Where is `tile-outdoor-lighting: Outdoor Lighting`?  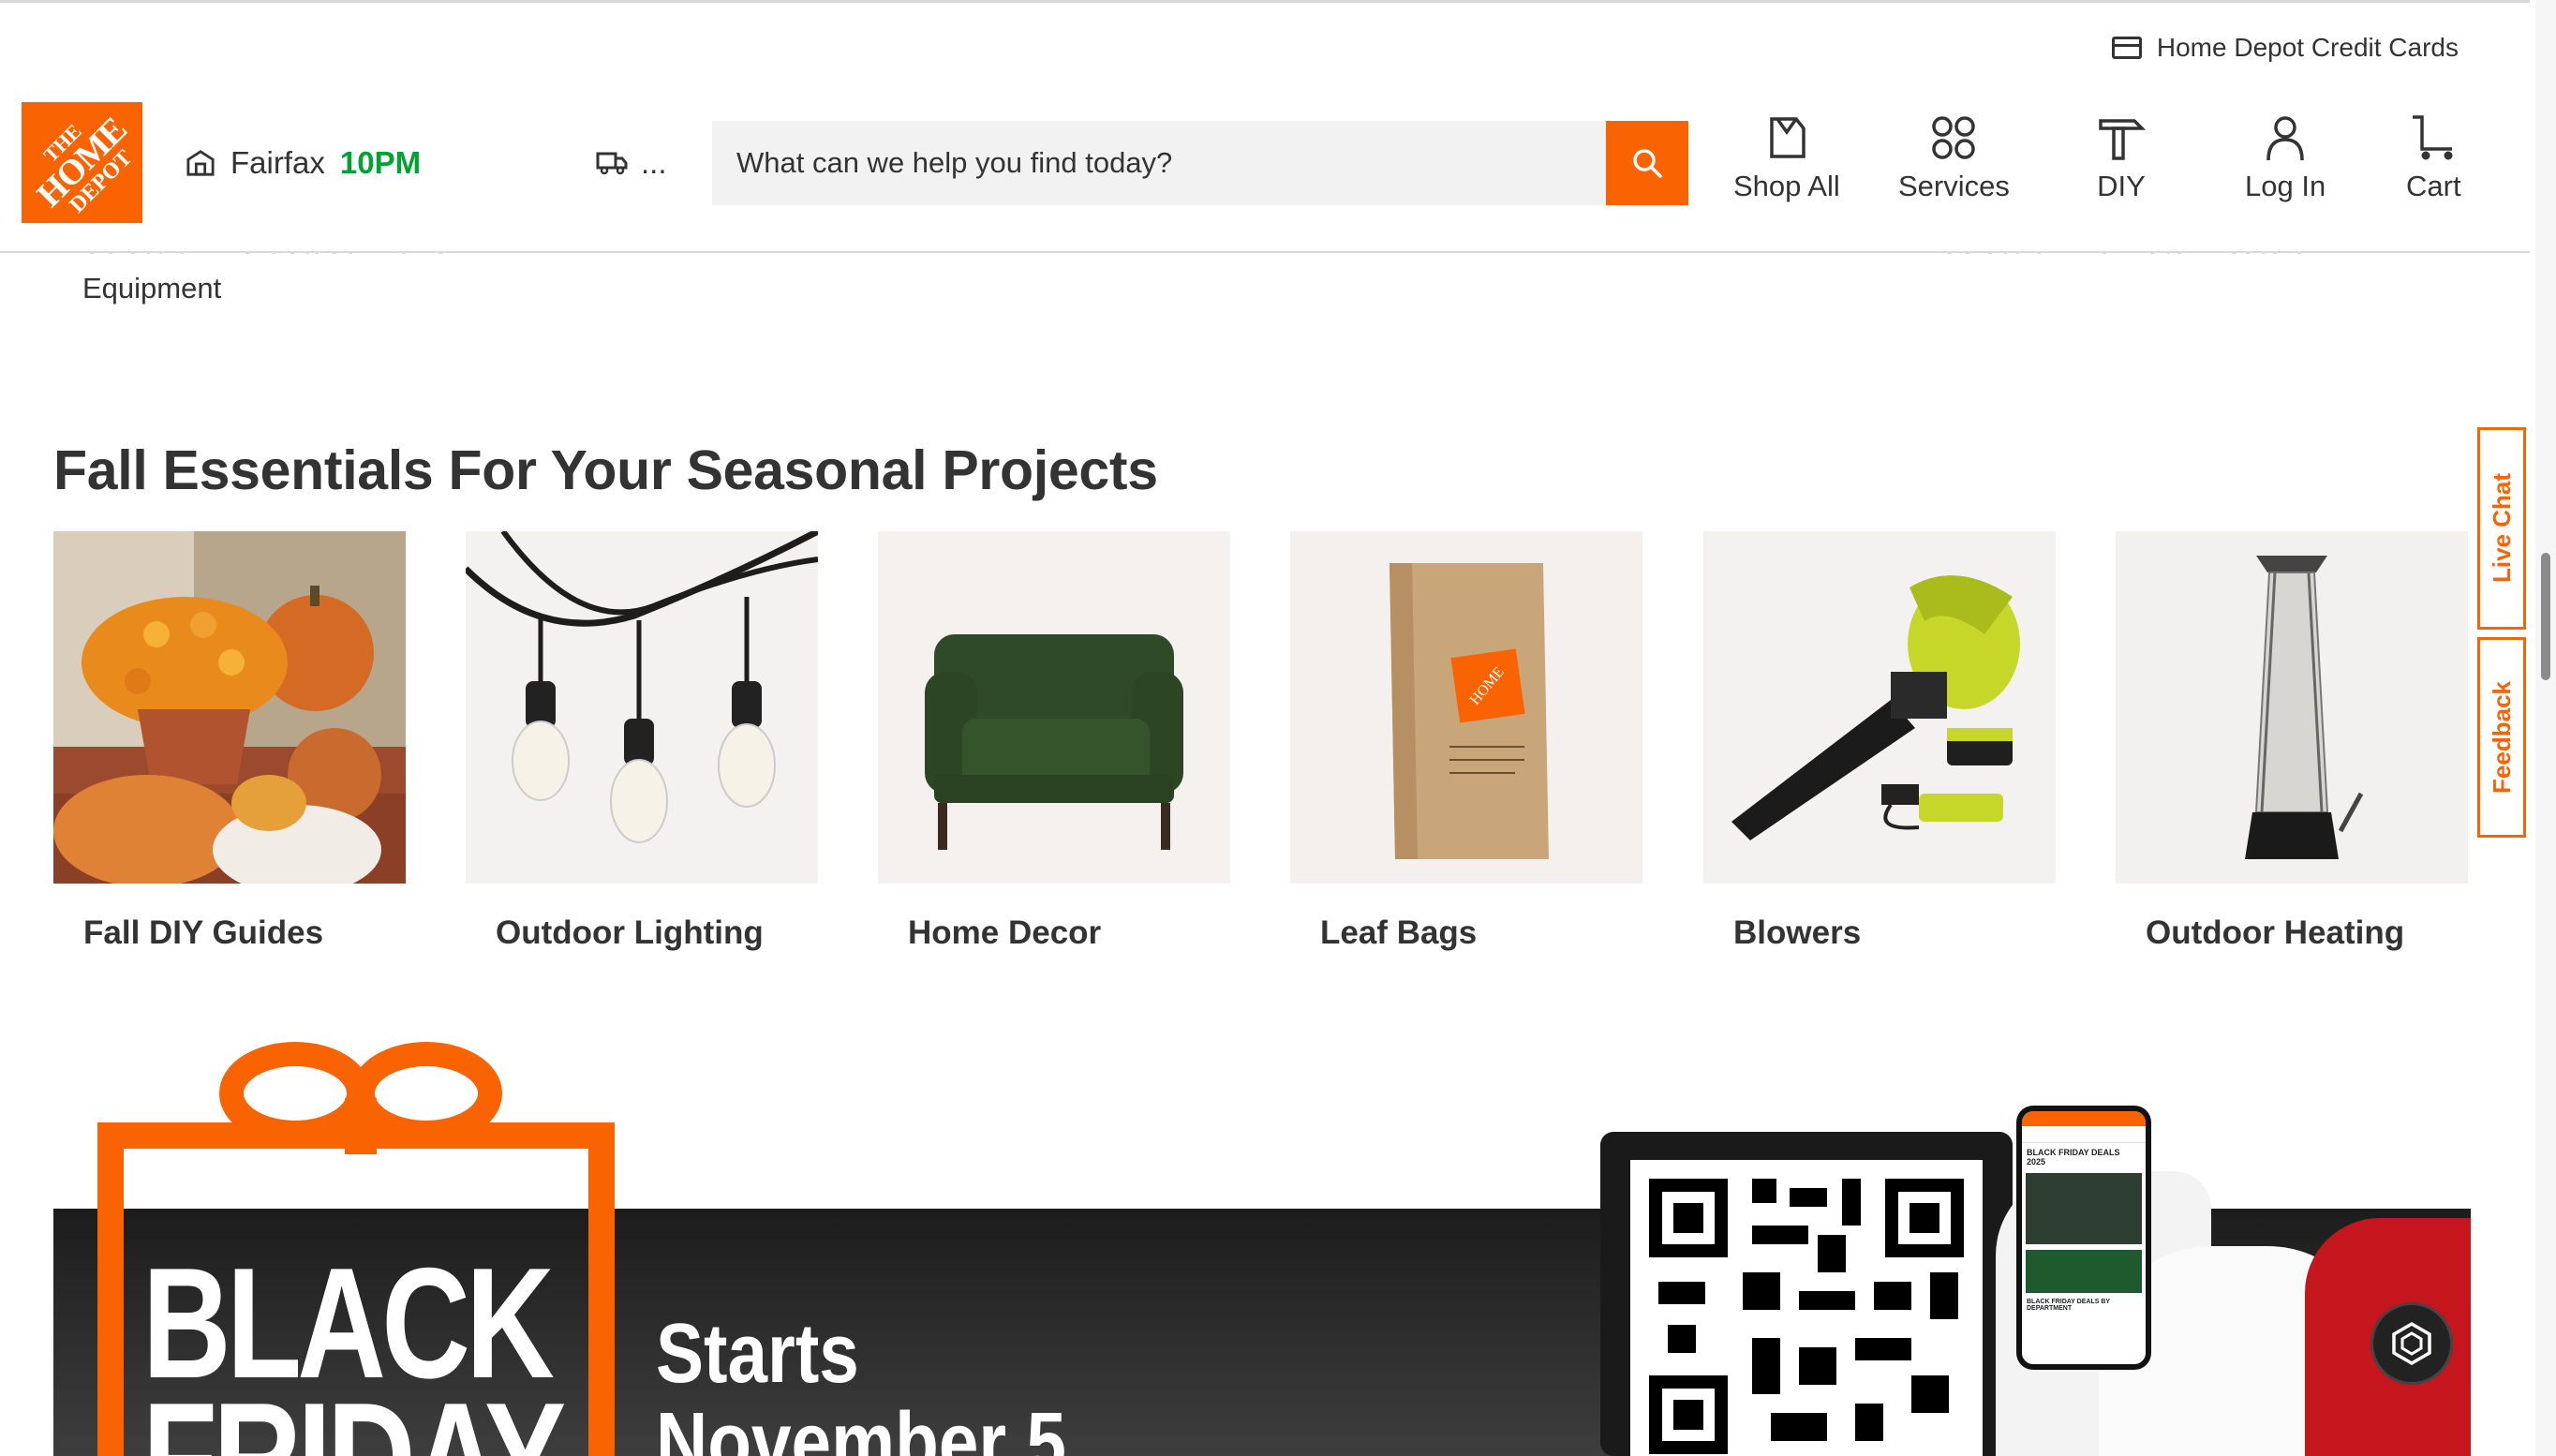
tile-outdoor-lighting: Outdoor Lighting is located at coordinates (642, 741).